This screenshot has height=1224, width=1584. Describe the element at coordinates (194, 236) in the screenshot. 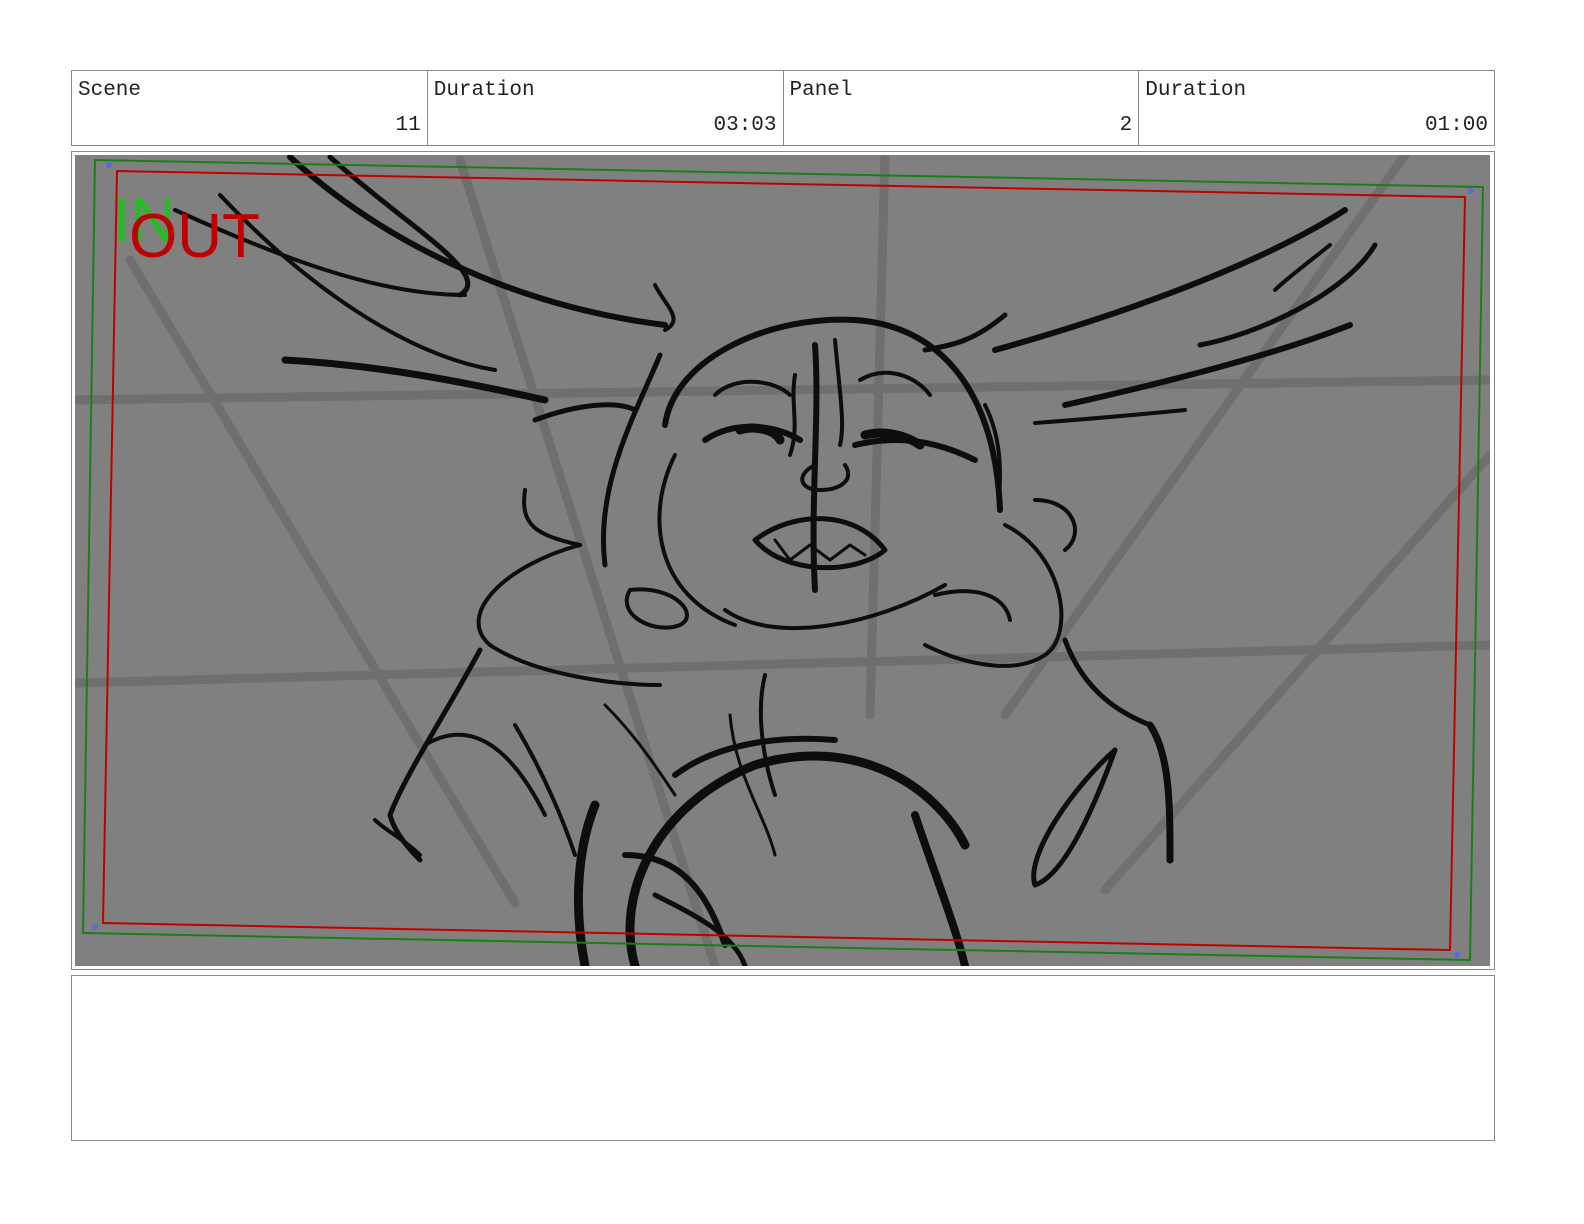

I see `out-label: OUT` at that location.